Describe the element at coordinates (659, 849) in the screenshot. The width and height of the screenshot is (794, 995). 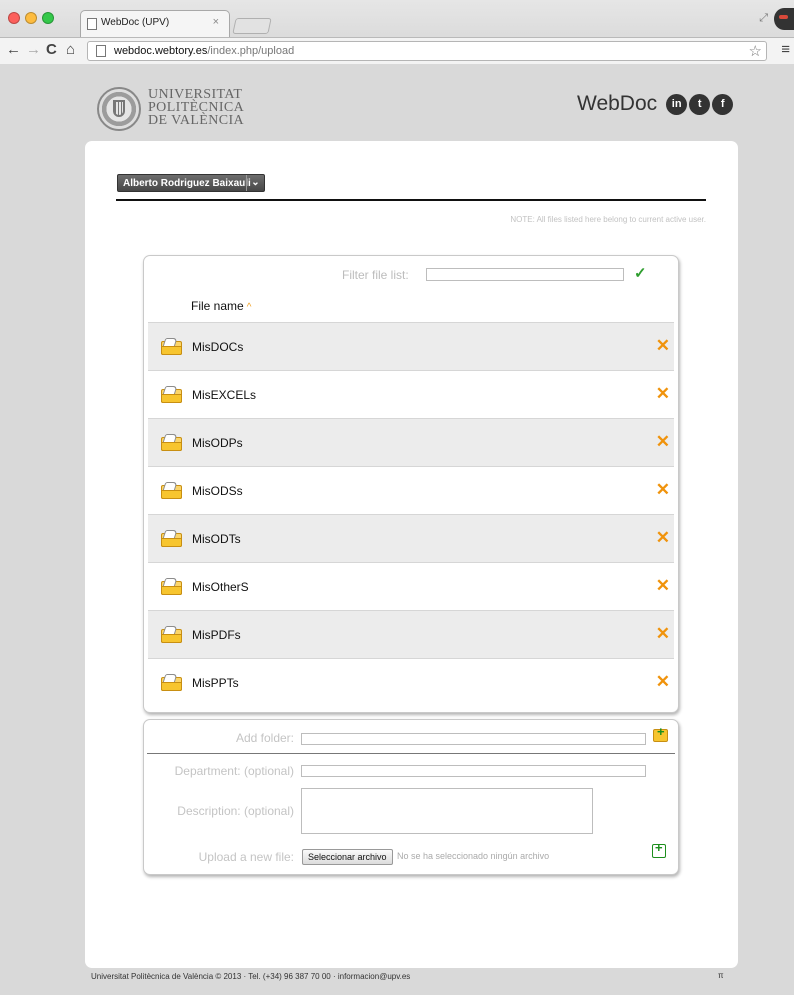
I see `upload-file-icon` at that location.